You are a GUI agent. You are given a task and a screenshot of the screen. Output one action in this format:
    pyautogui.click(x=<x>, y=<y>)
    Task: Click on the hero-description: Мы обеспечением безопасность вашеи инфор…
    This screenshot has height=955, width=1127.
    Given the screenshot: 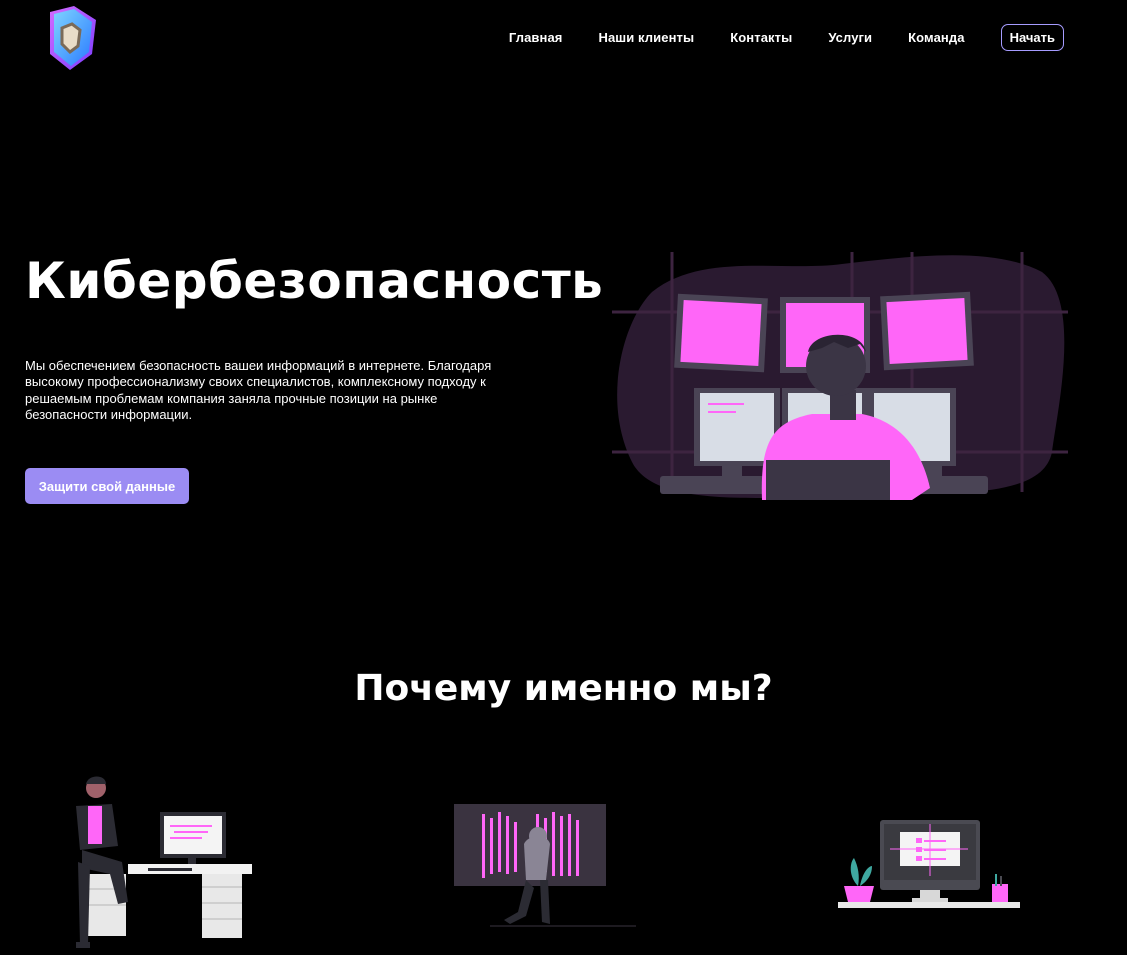 What is the action you would take?
    pyautogui.click(x=258, y=390)
    